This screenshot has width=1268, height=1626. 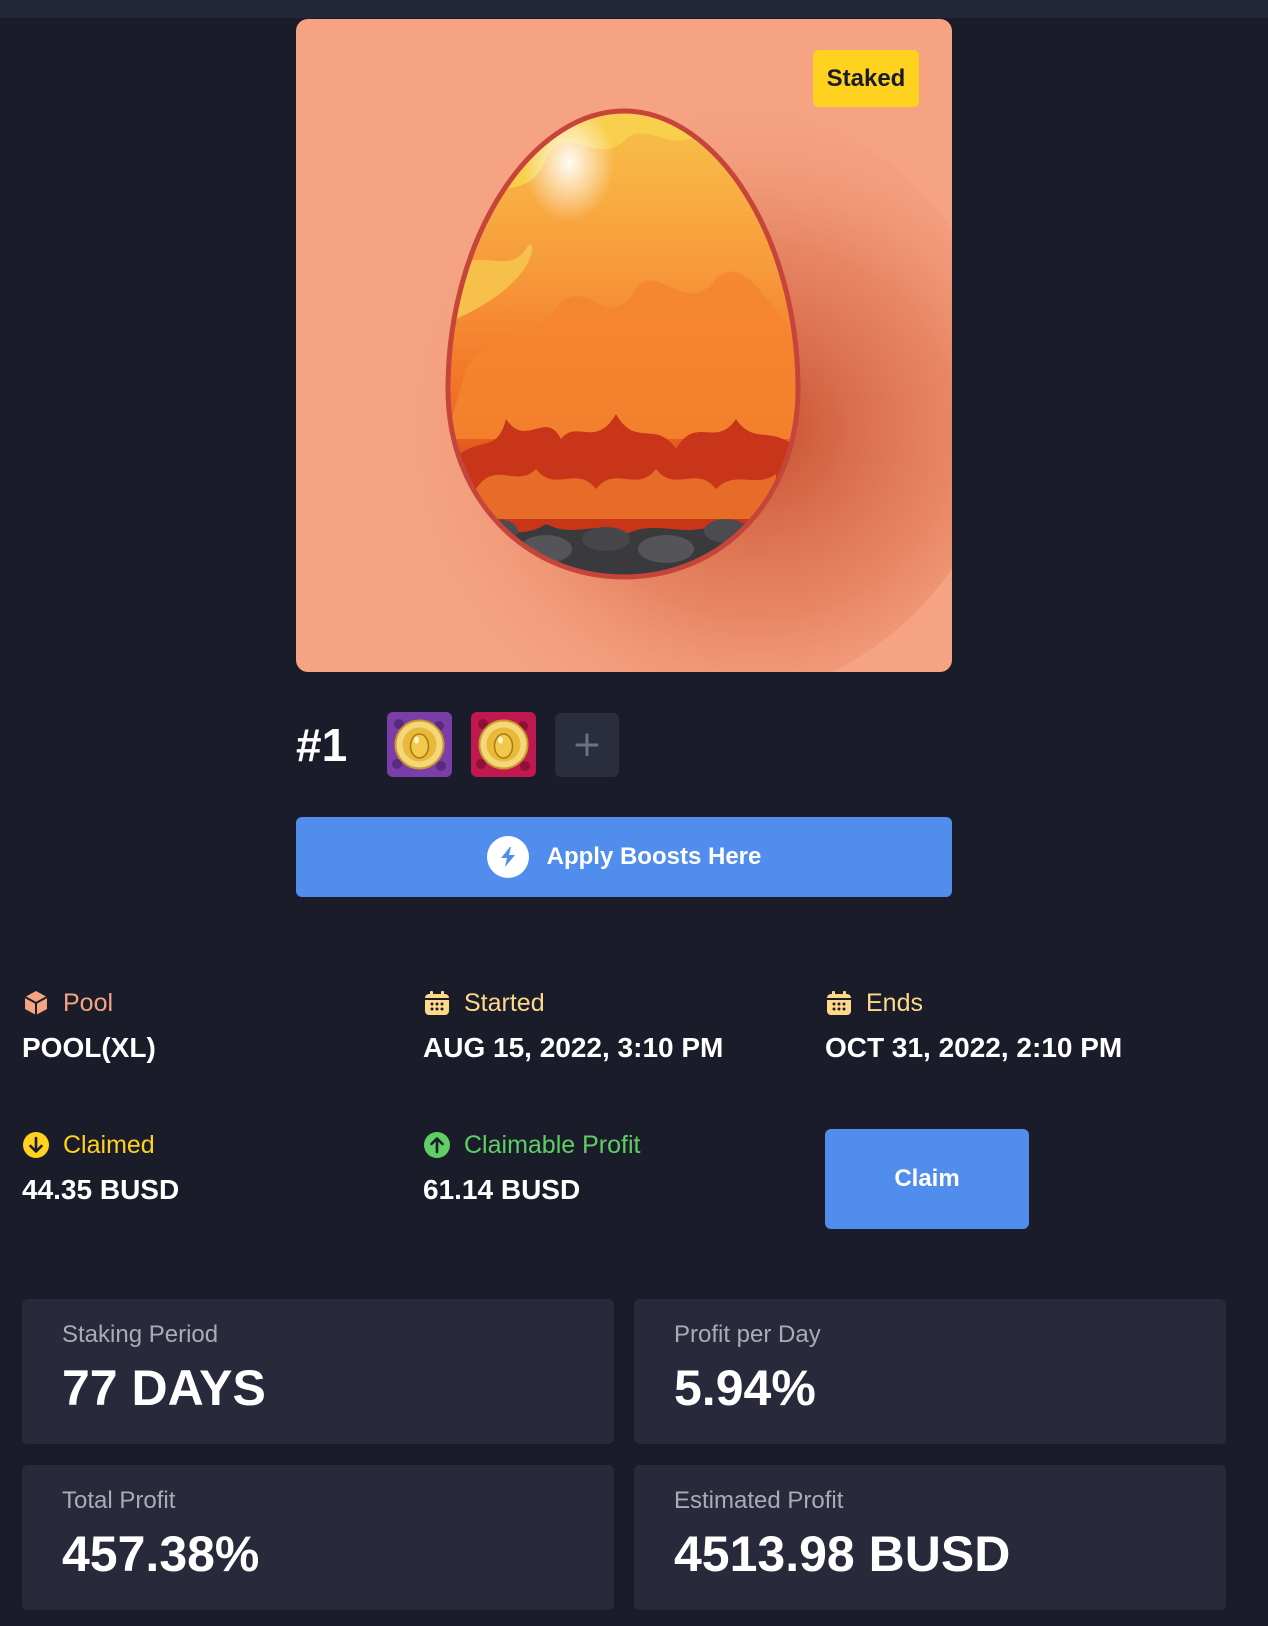 I want to click on estimated-profit-value: 4513.98 BUSD, so click(x=842, y=1554).